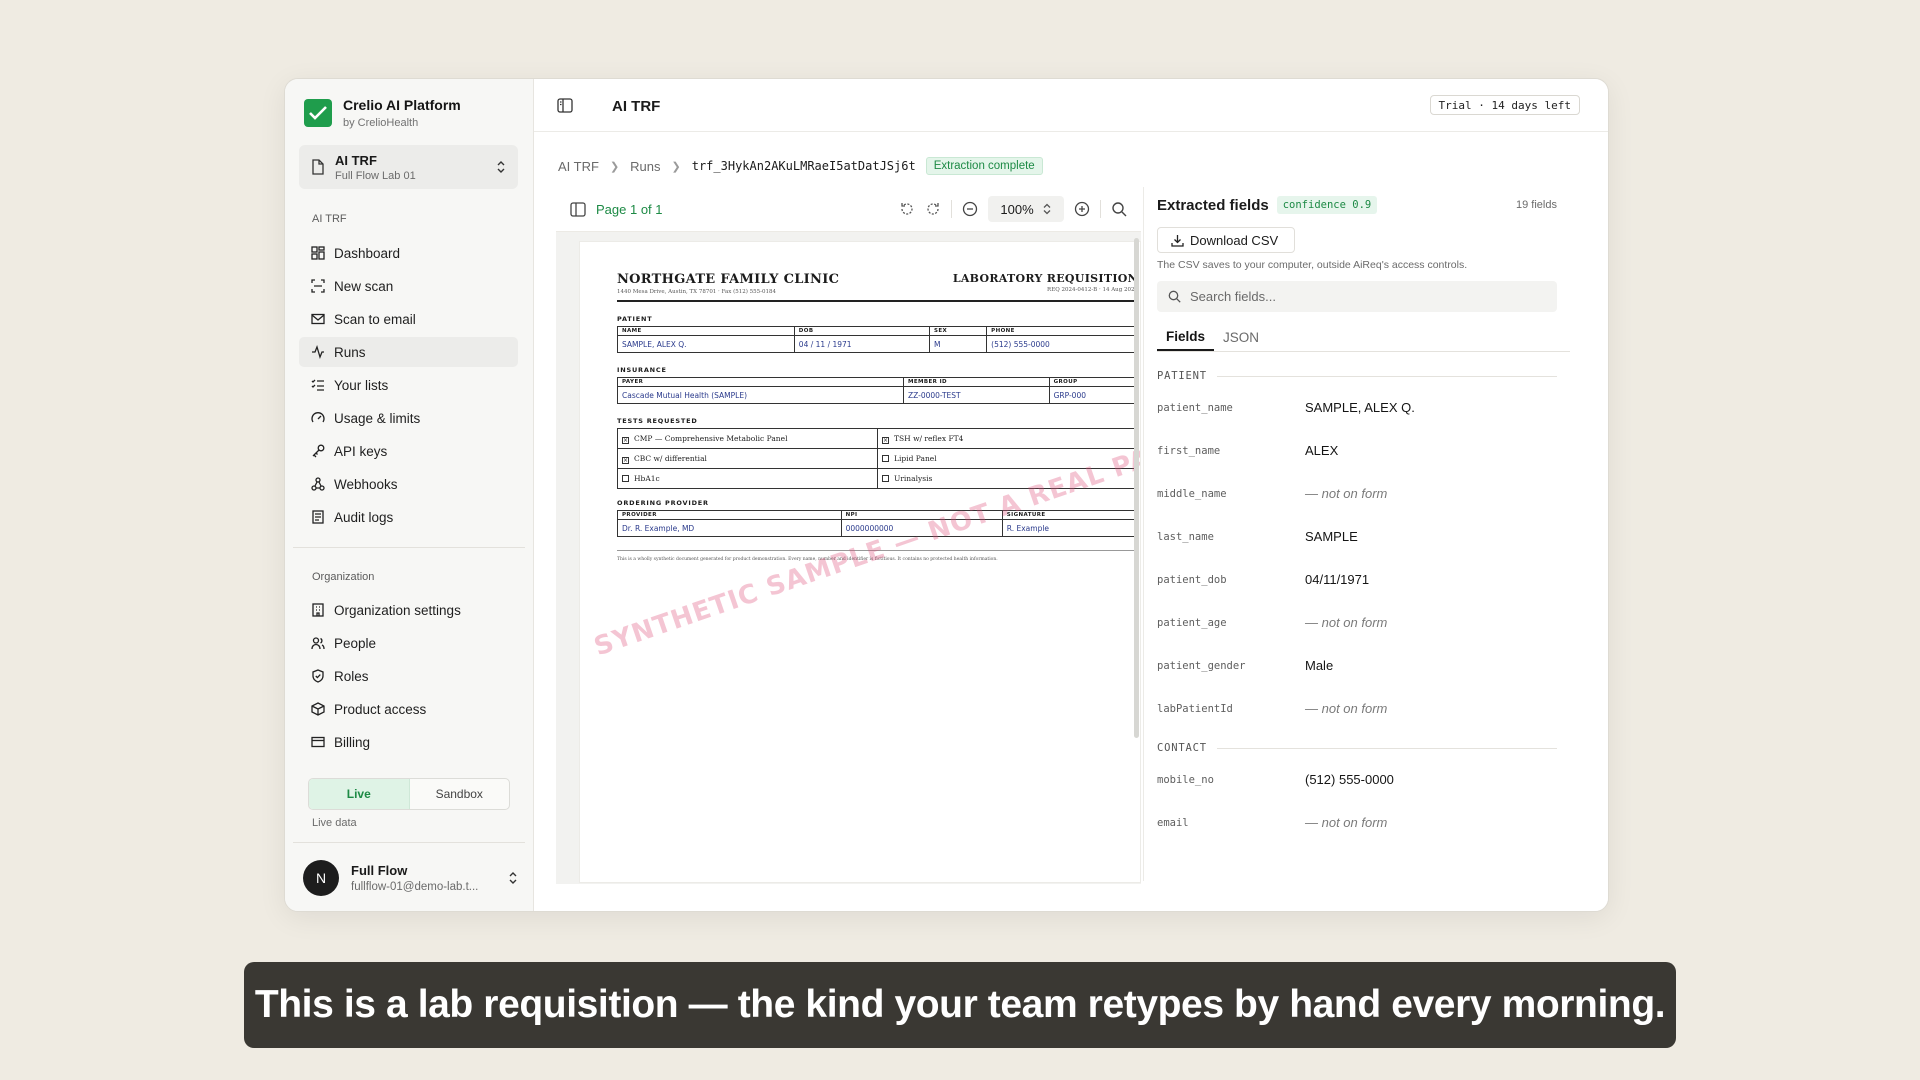  What do you see at coordinates (1337, 579) in the screenshot?
I see `field-value: 04/11/1971` at bounding box center [1337, 579].